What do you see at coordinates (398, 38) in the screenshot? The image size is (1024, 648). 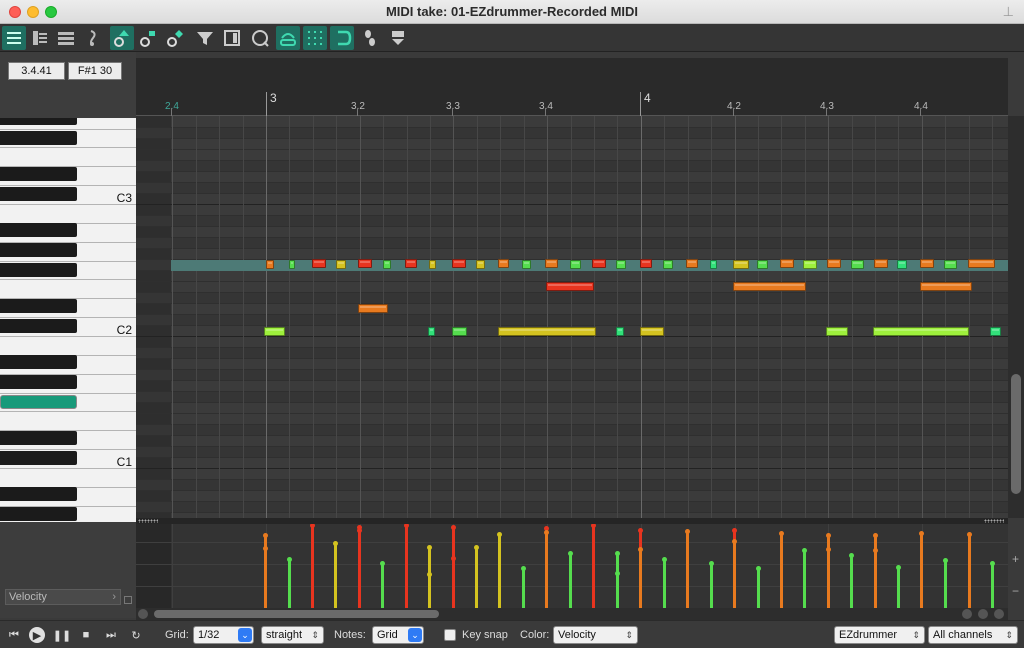 I see `toolbar-button-midi-input` at bounding box center [398, 38].